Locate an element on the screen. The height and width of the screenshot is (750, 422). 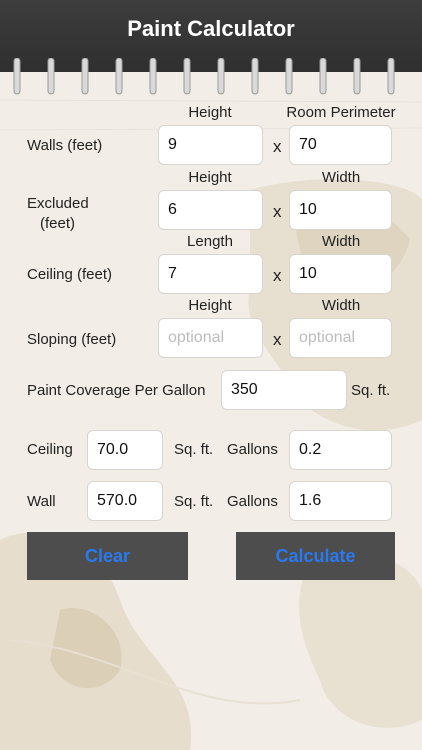
ceiling-area-unit: Sq. ft. is located at coordinates (194, 449).